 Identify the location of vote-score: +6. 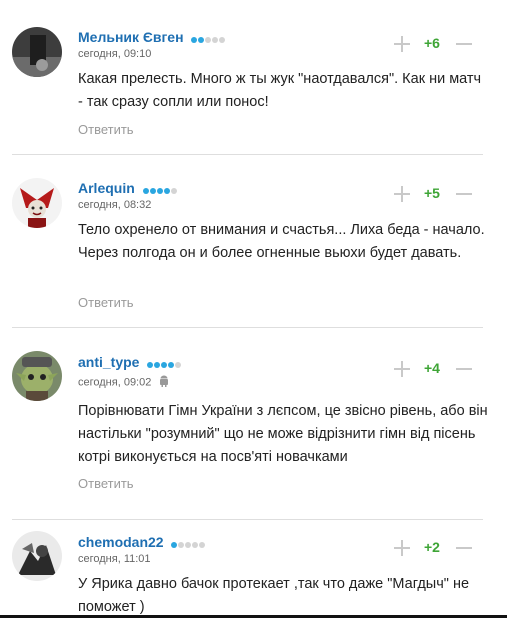
(432, 43).